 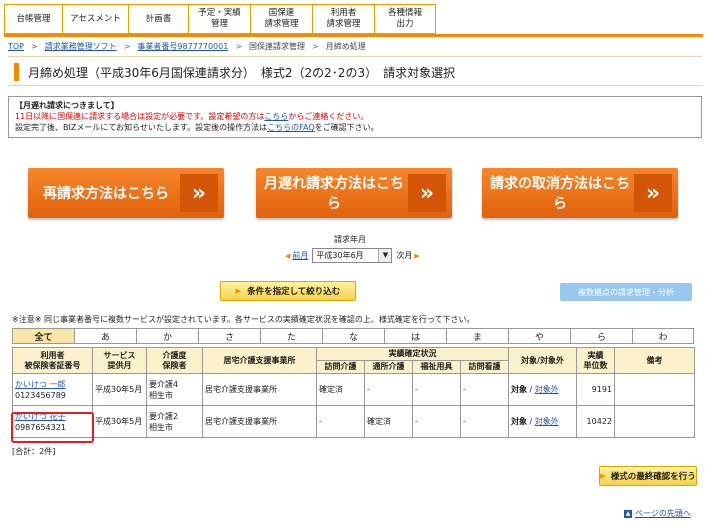 I want to click on title-accent-mark, so click(x=16, y=72).